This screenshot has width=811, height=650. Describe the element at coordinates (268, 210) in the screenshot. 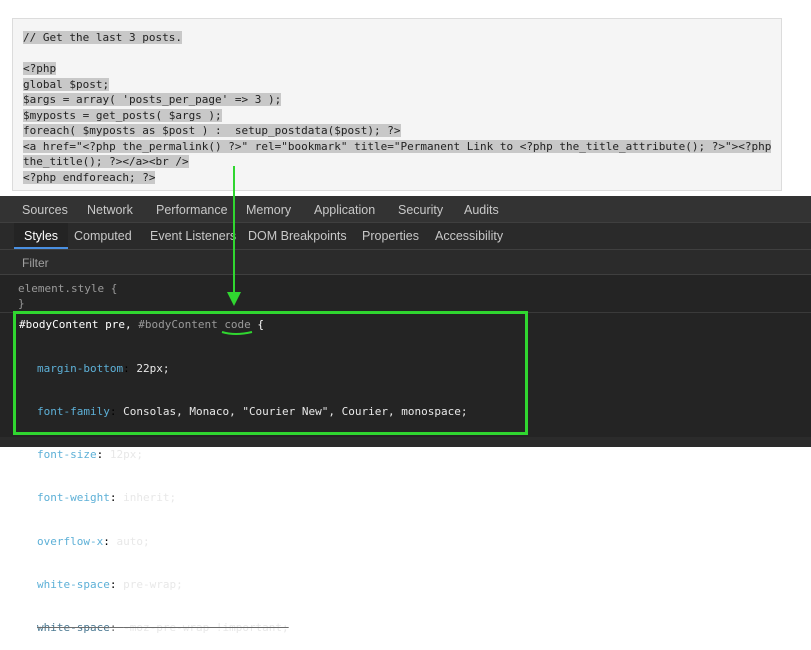

I see `tab-memory: Memory` at that location.